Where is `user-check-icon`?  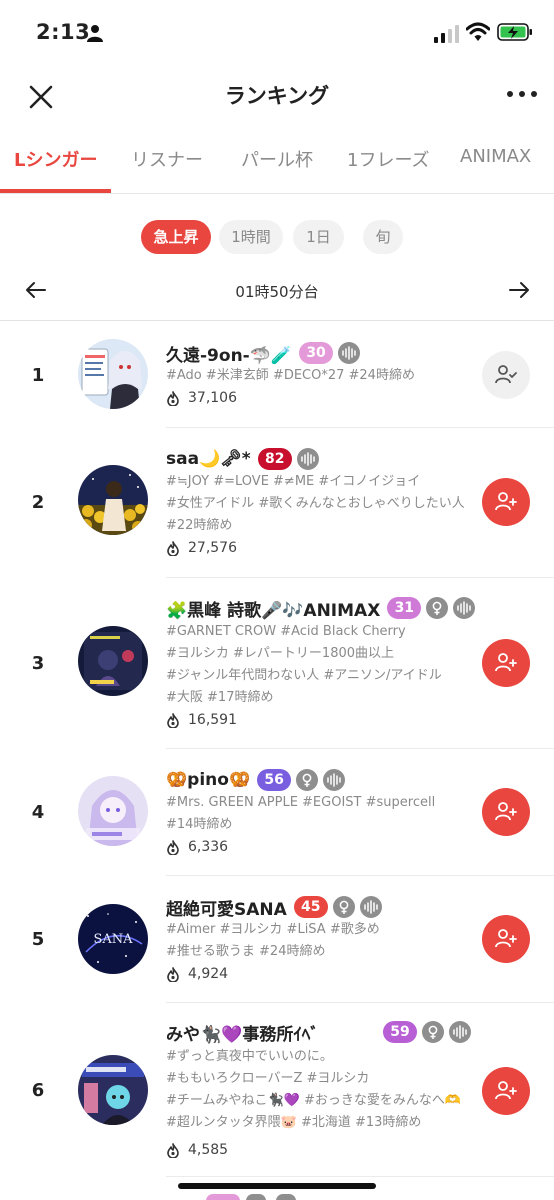
user-check-icon is located at coordinates (506, 374).